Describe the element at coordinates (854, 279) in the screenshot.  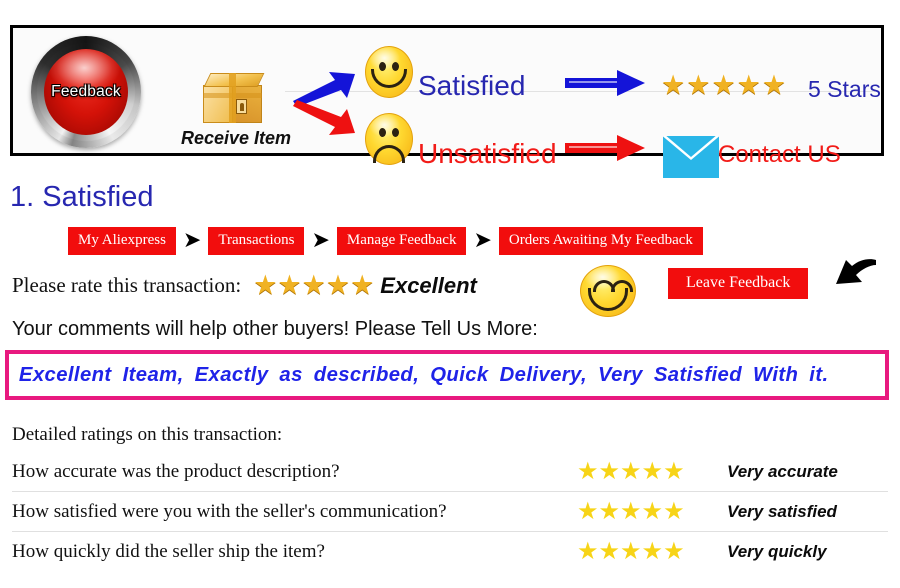
I see `curved-arrow-pointing-left-icon` at that location.